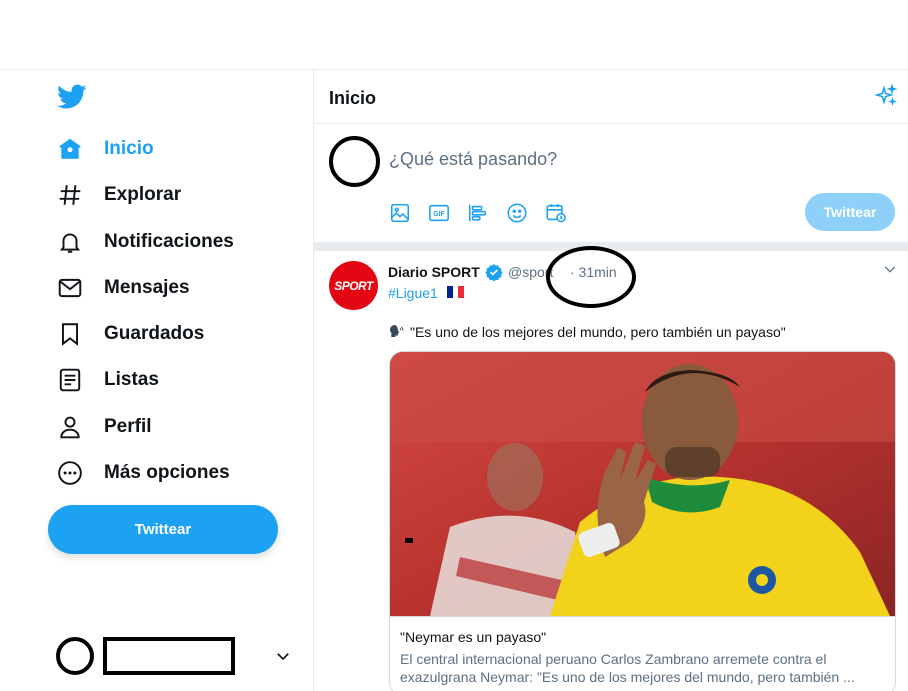  Describe the element at coordinates (611, 97) in the screenshot. I see `main-header: Inicio` at that location.